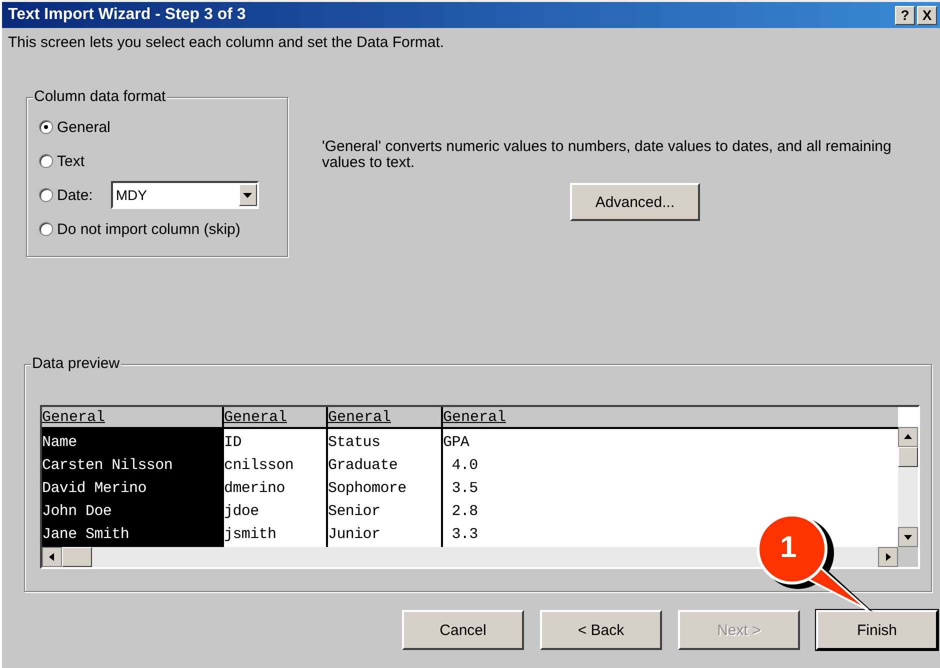  I want to click on radio-option: Date:, so click(66, 195).